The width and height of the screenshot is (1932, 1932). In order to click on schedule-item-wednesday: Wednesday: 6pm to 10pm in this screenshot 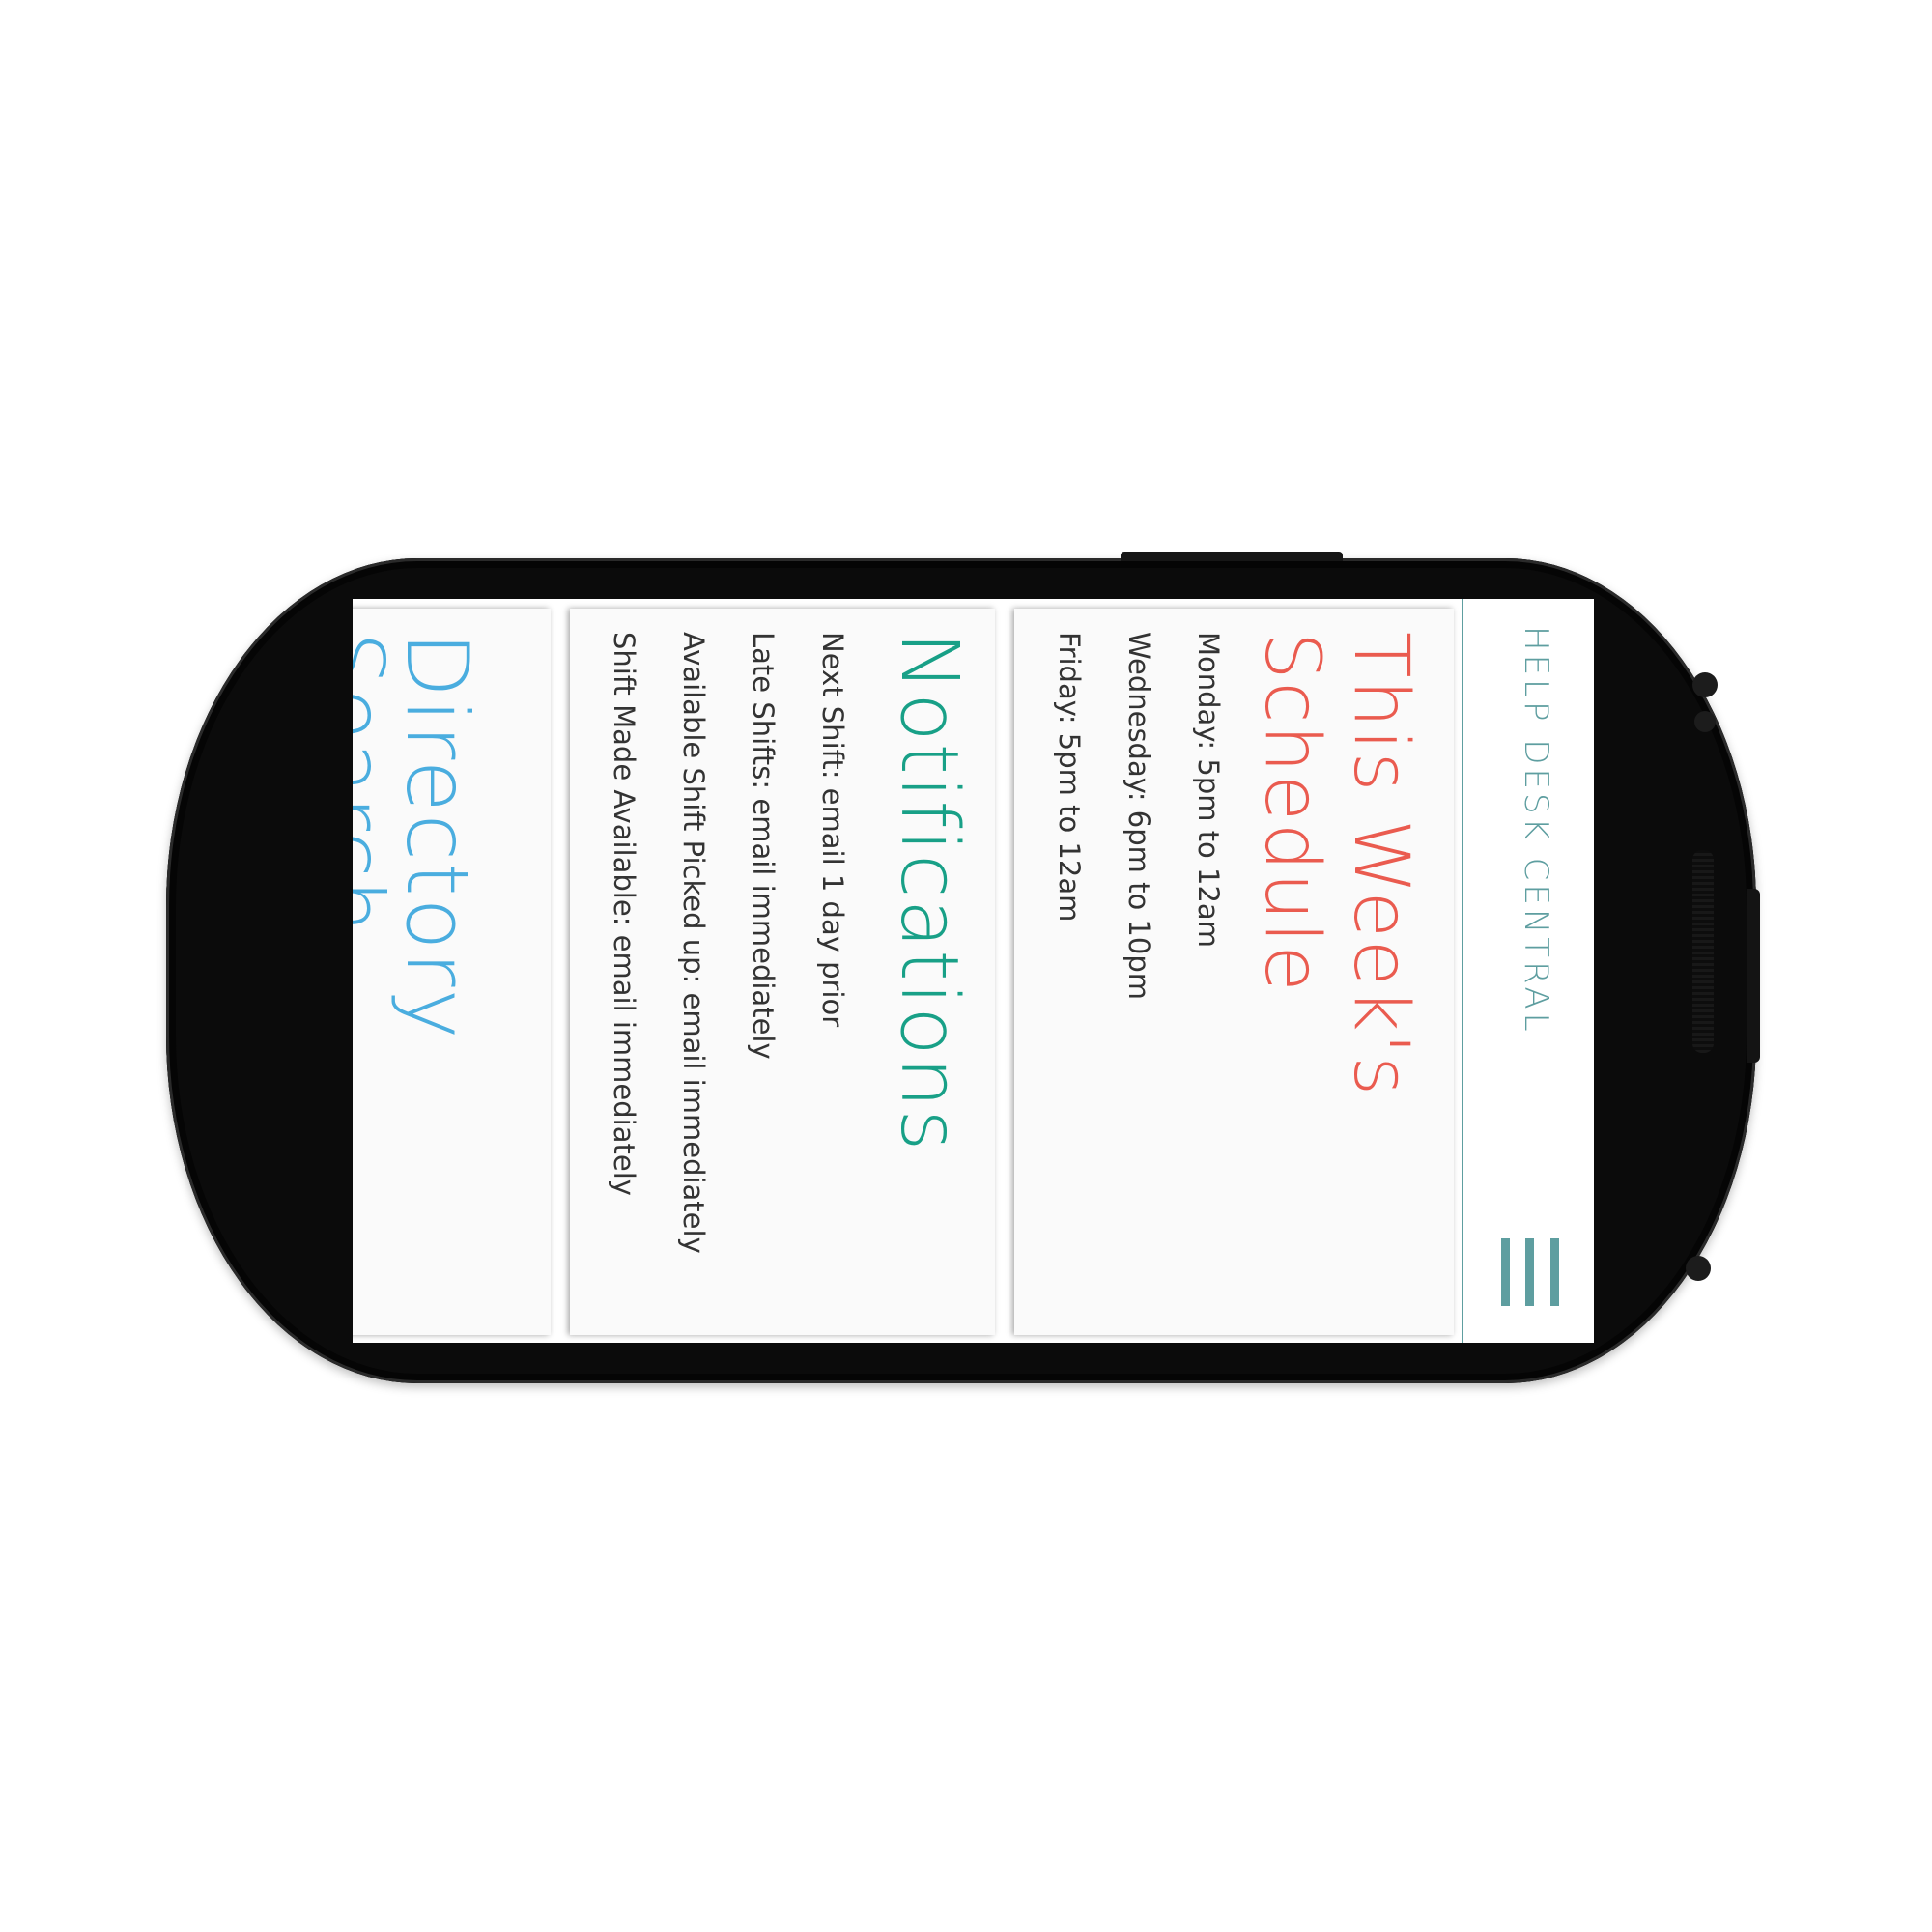, I will do `click(1138, 816)`.